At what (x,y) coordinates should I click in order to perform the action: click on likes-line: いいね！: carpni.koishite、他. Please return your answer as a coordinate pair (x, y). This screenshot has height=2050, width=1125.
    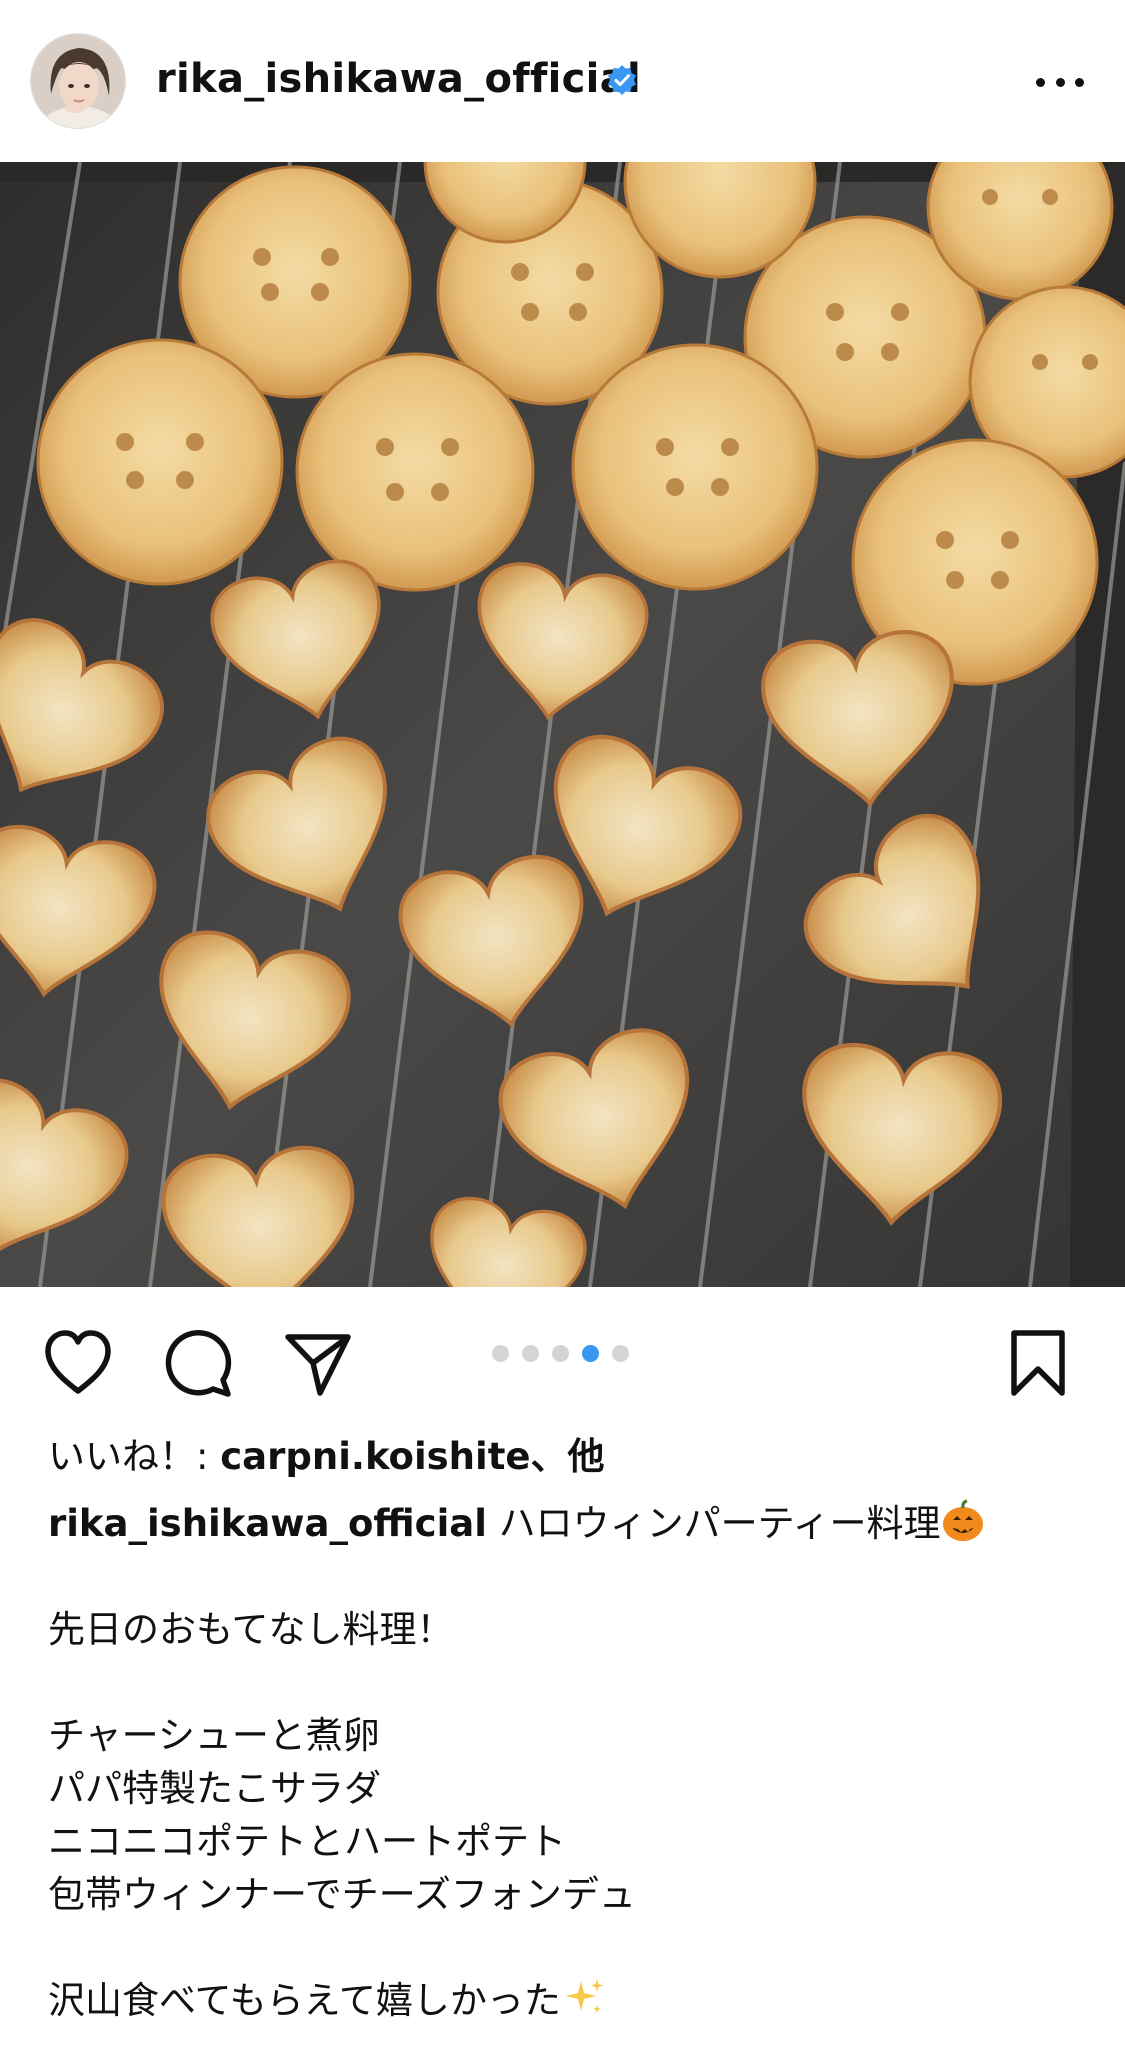
    Looking at the image, I should click on (568, 1456).